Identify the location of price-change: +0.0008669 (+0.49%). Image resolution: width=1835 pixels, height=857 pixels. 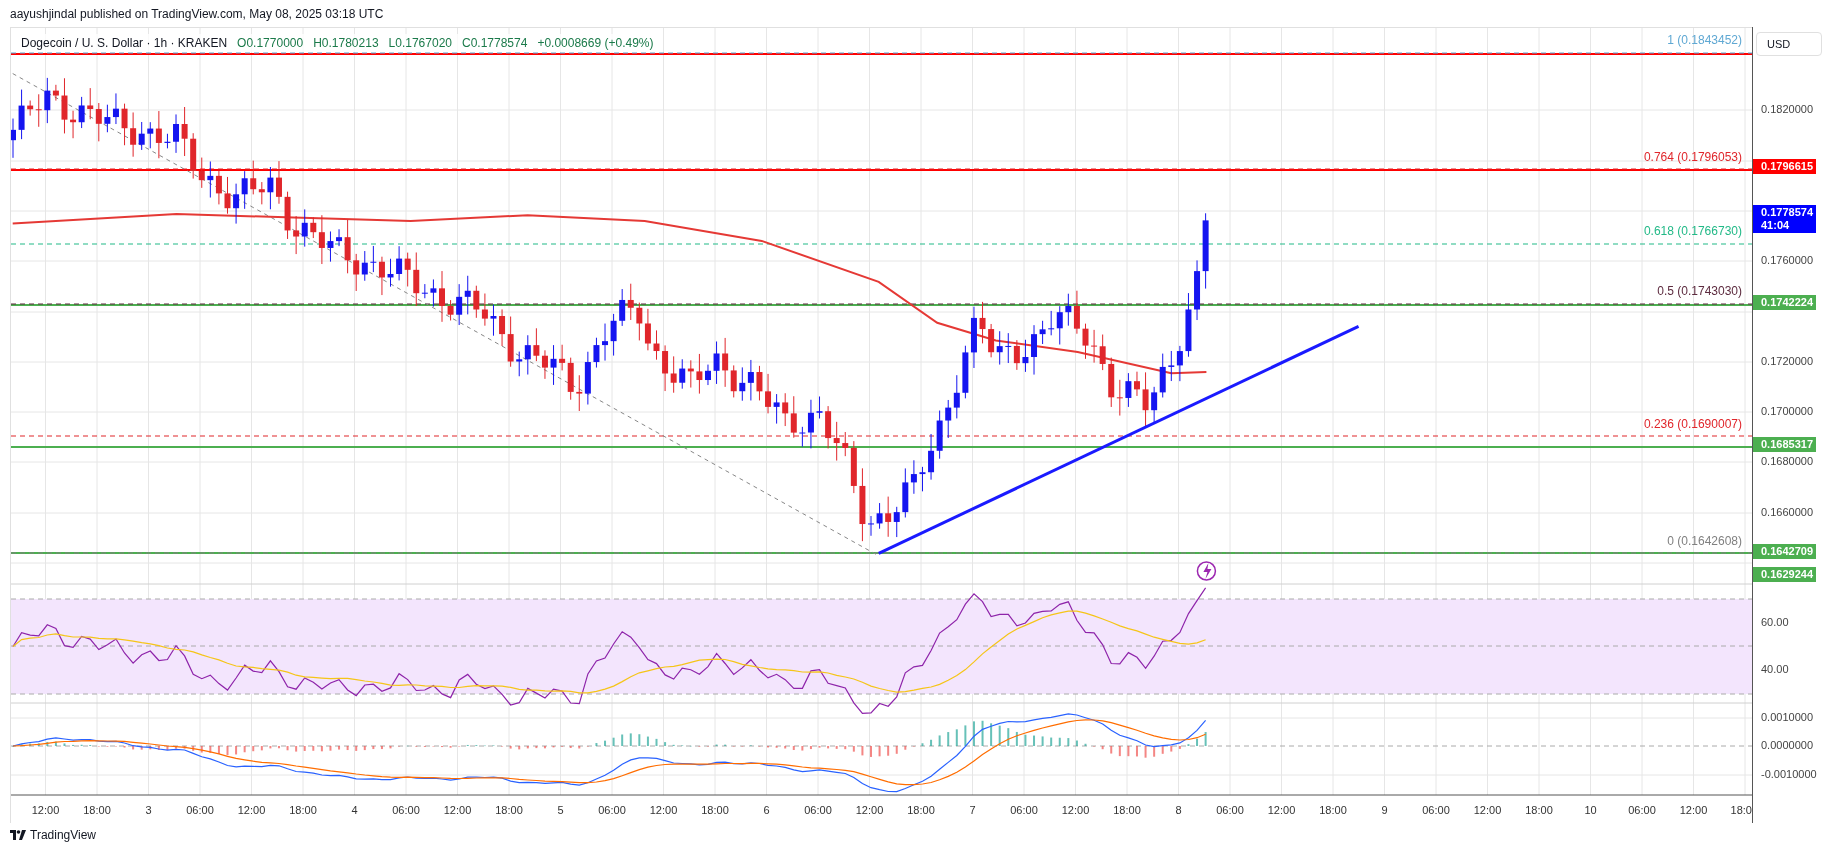
(595, 43).